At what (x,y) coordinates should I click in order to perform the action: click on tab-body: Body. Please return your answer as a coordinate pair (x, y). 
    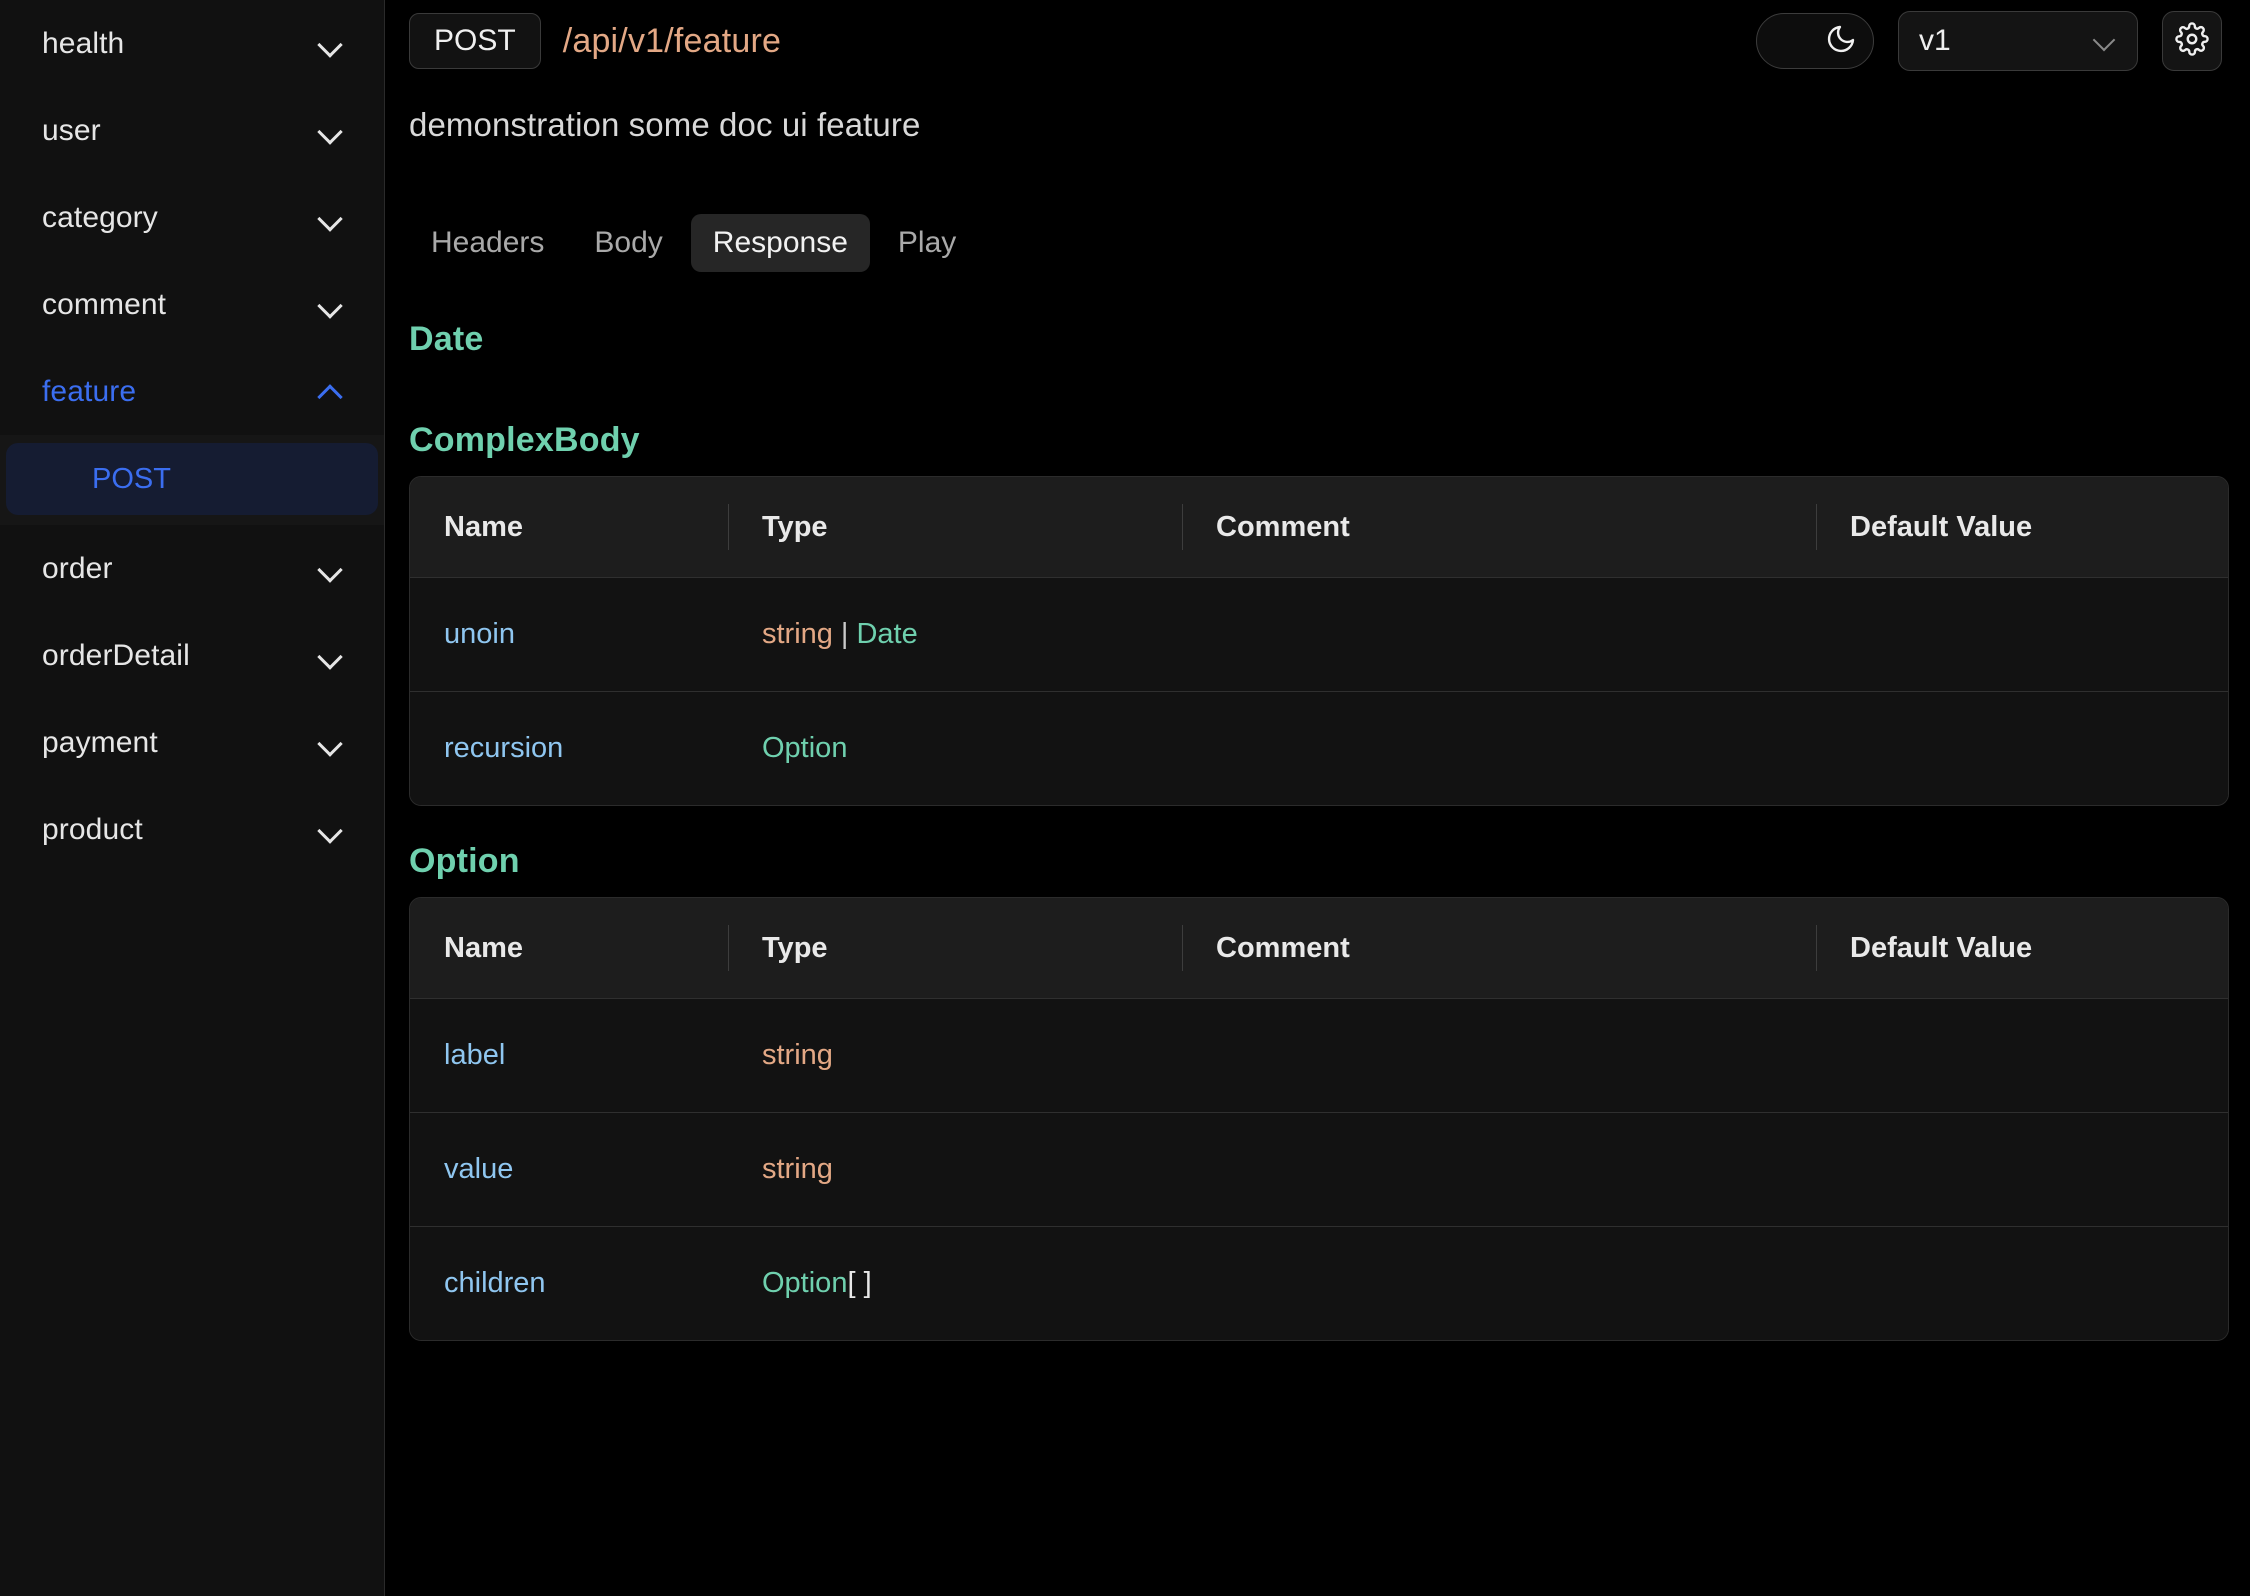
    Looking at the image, I should click on (628, 243).